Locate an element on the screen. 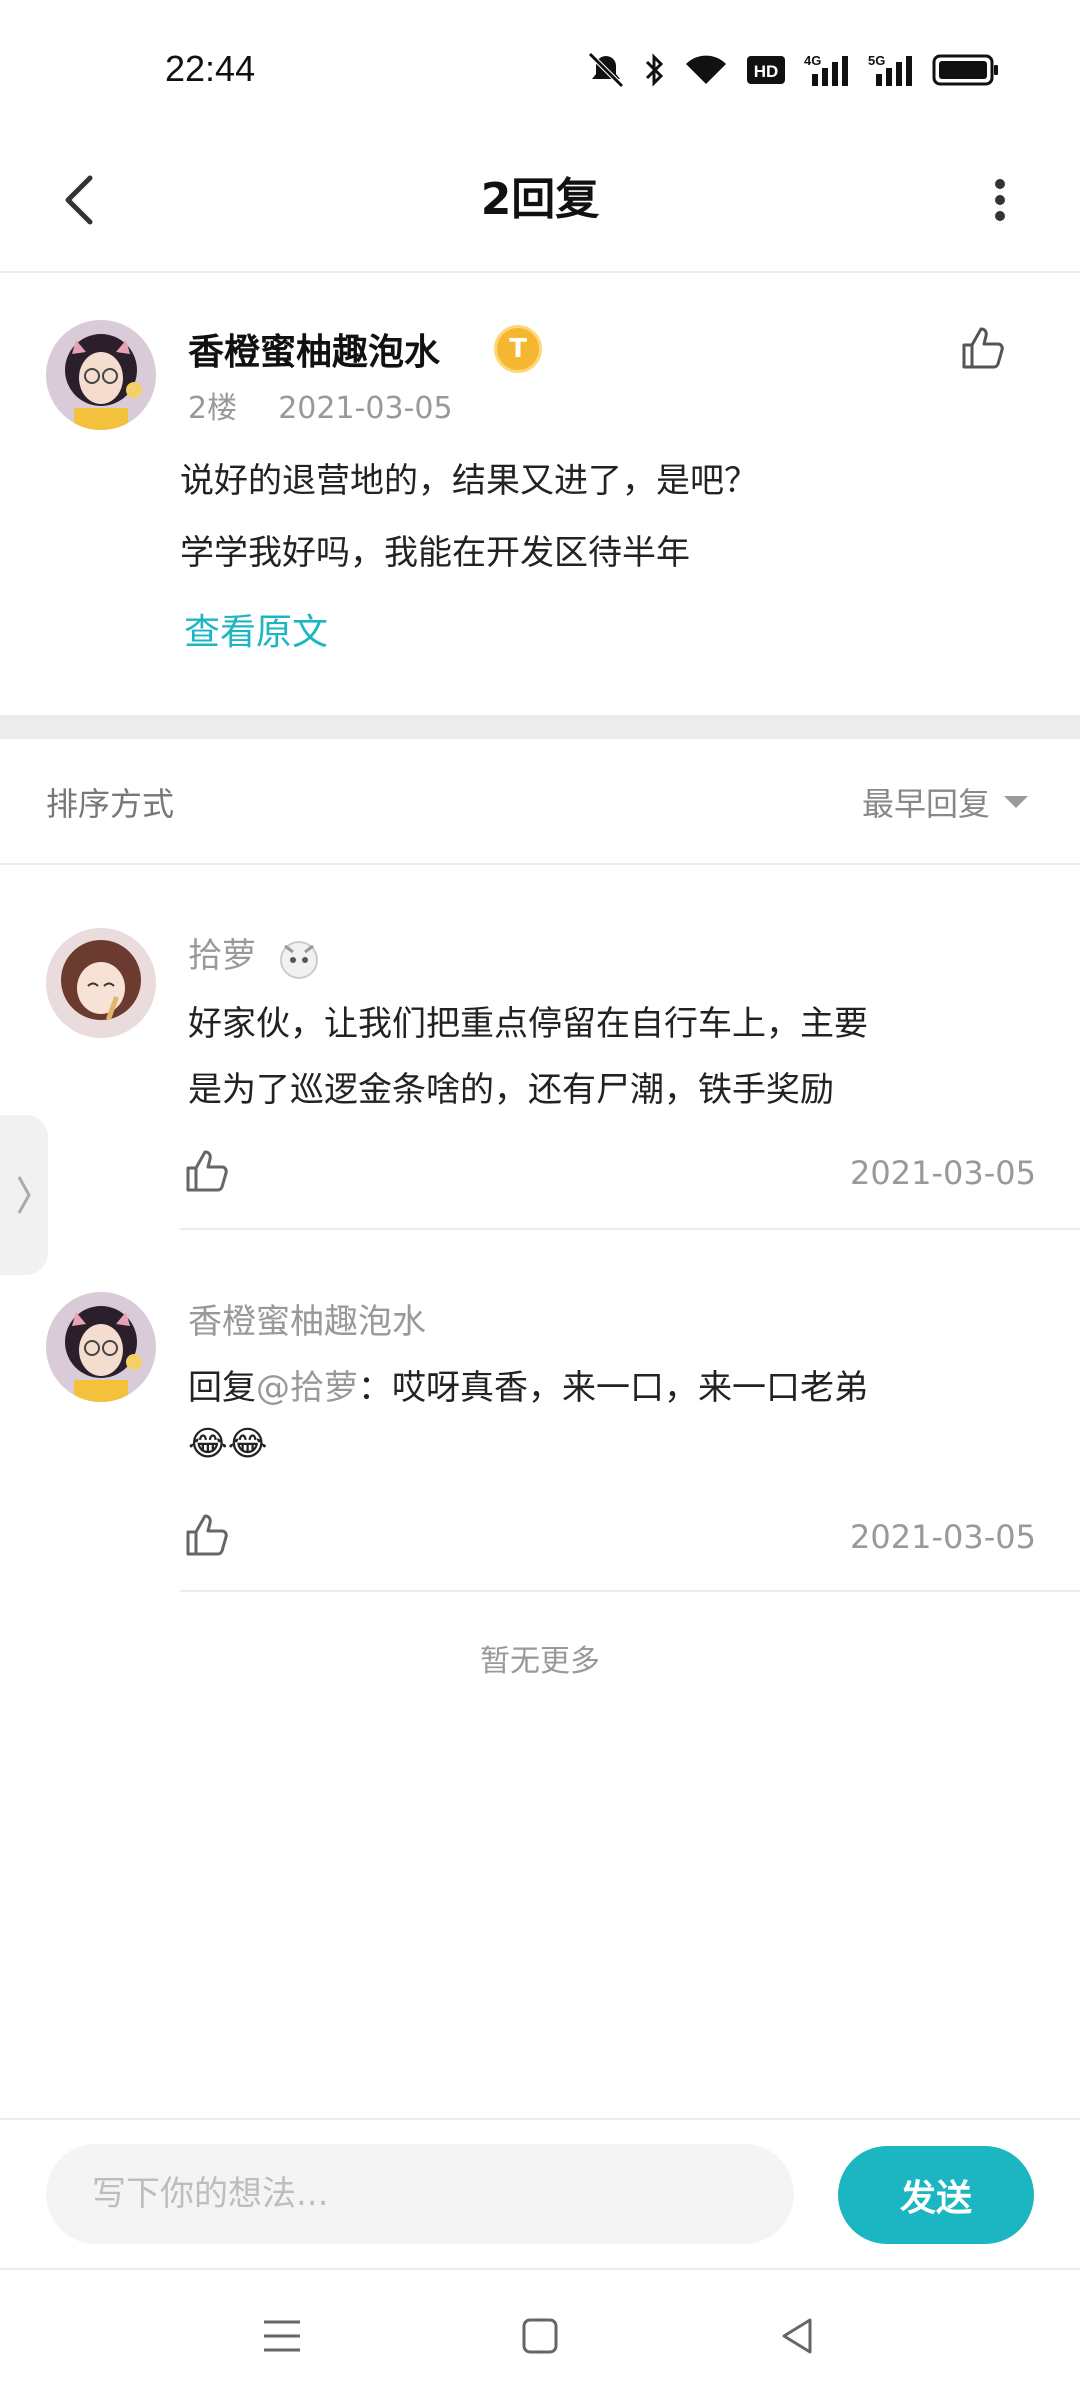 The width and height of the screenshot is (1080, 2400). mention-link: @拾萝 is located at coordinates (307, 1388).